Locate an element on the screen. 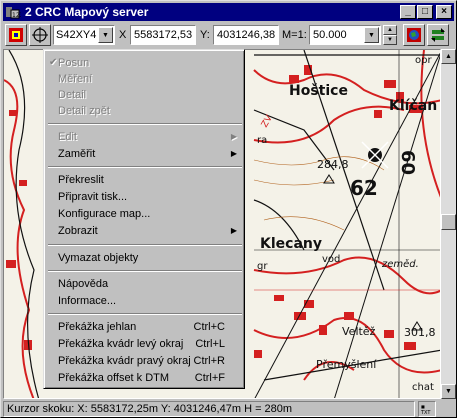  map-label-ra: ra is located at coordinates (262, 140).